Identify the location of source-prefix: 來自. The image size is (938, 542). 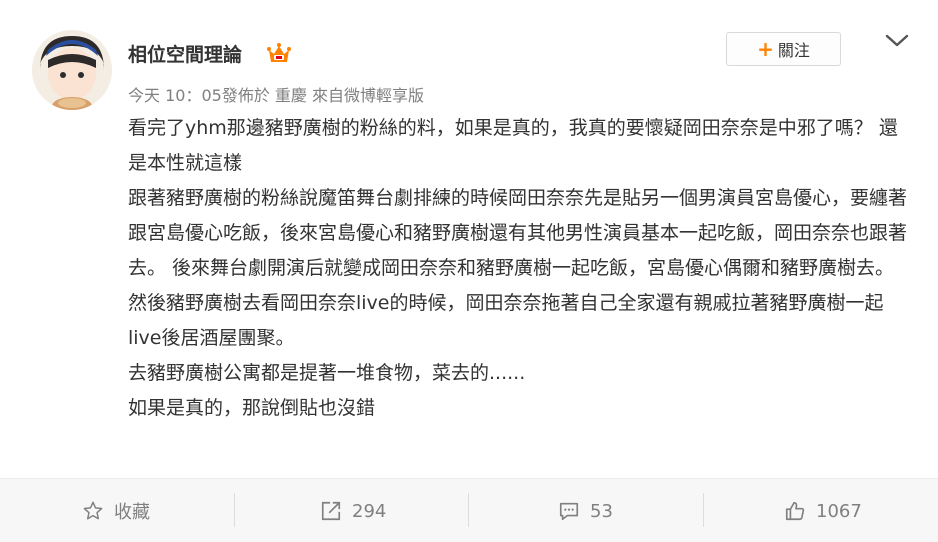
(325, 95).